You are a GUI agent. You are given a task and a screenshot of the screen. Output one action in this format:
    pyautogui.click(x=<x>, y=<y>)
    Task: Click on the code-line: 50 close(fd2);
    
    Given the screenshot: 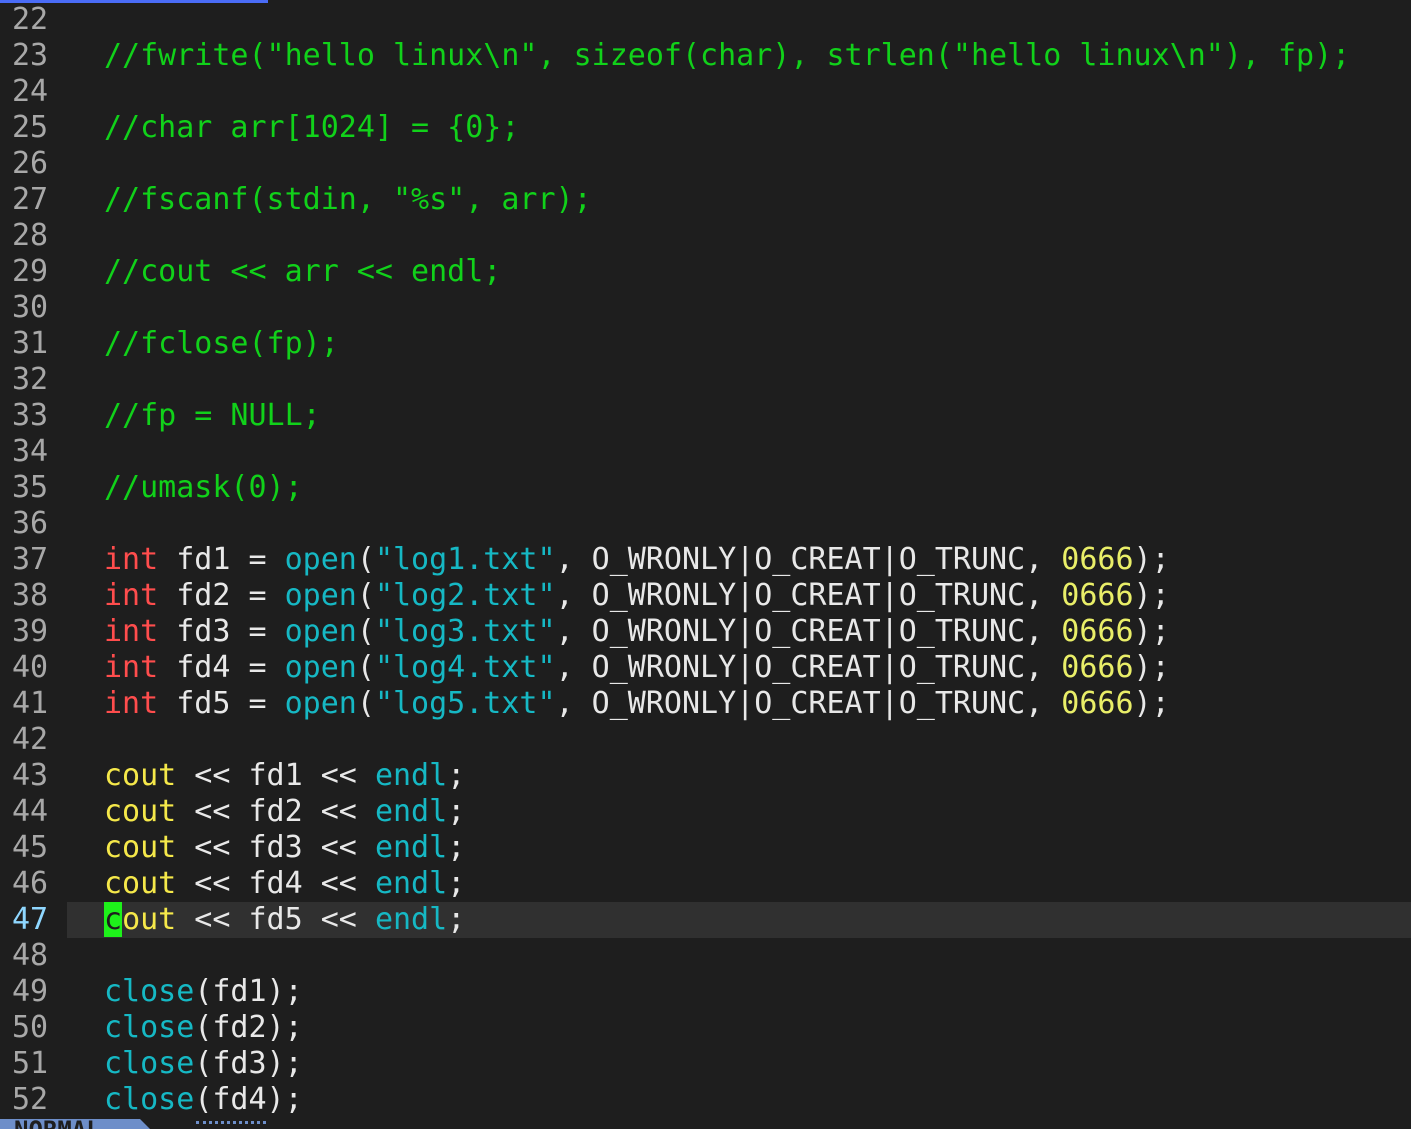 What is the action you would take?
    pyautogui.click(x=705, y=1028)
    